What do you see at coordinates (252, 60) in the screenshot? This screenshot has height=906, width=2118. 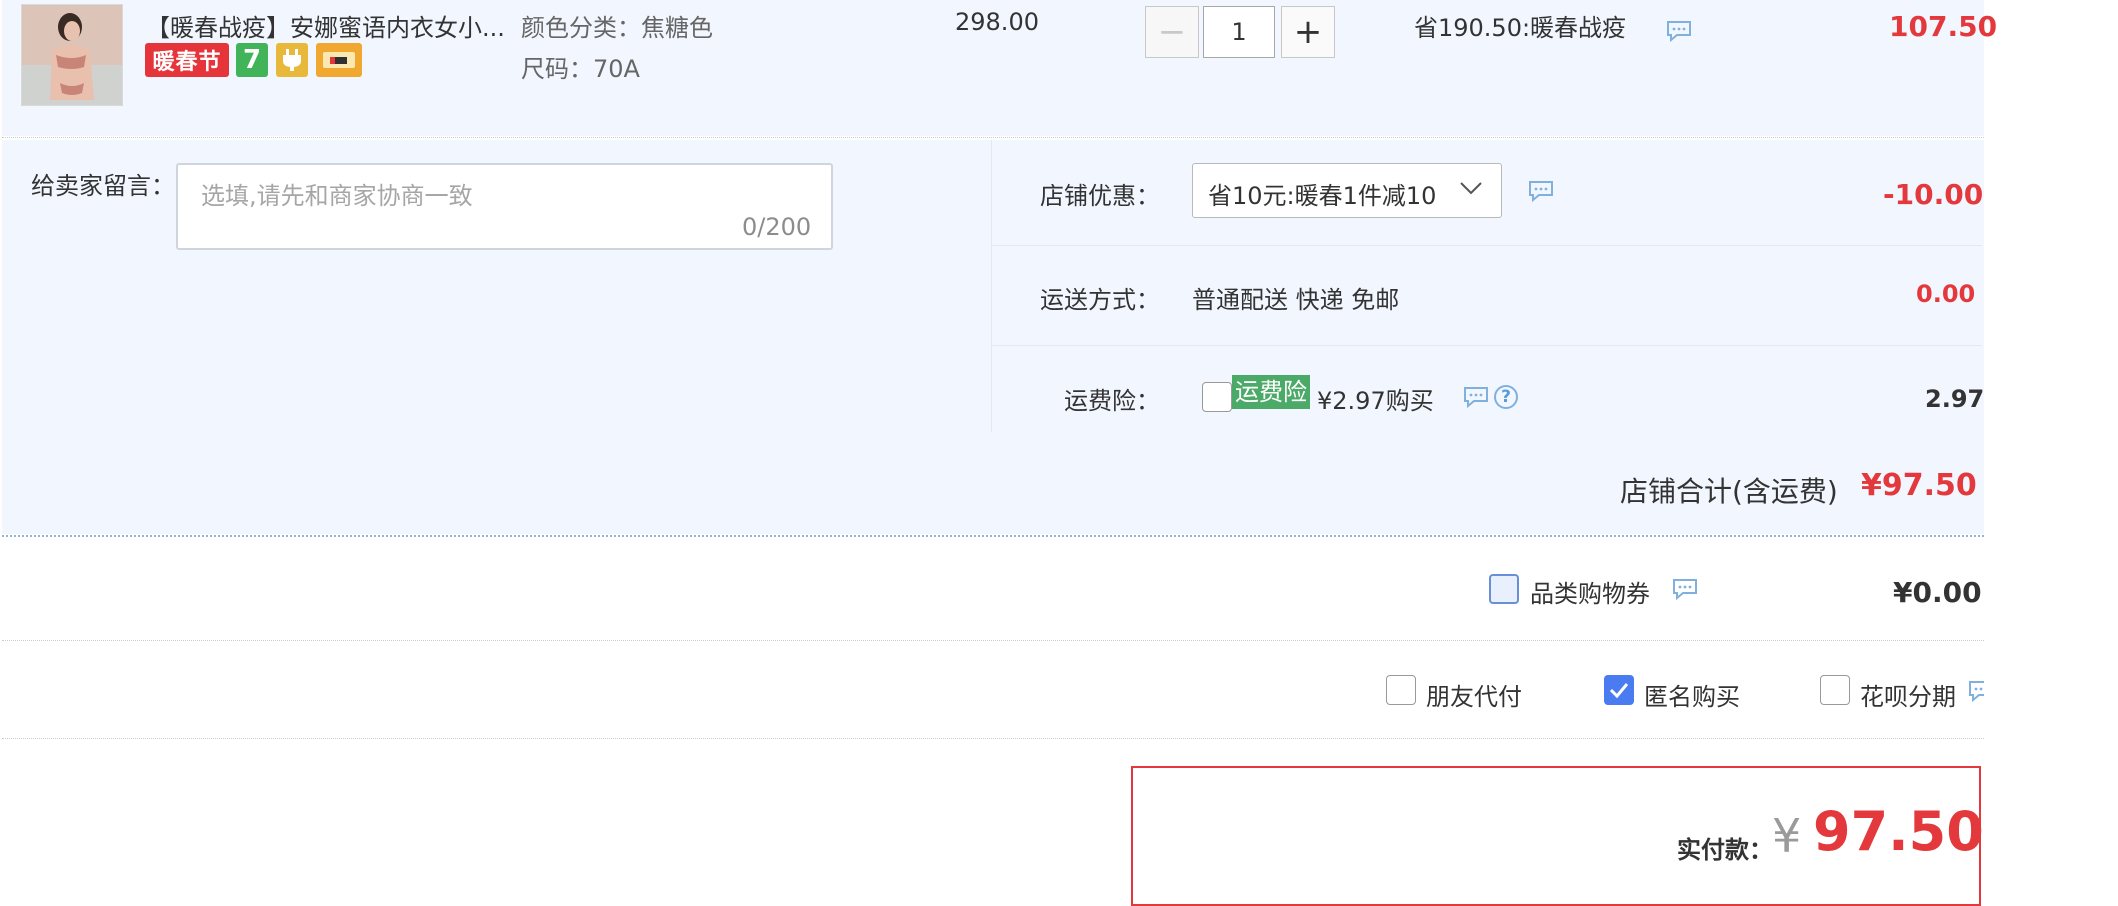 I see `seven-day-return-icon: 7` at bounding box center [252, 60].